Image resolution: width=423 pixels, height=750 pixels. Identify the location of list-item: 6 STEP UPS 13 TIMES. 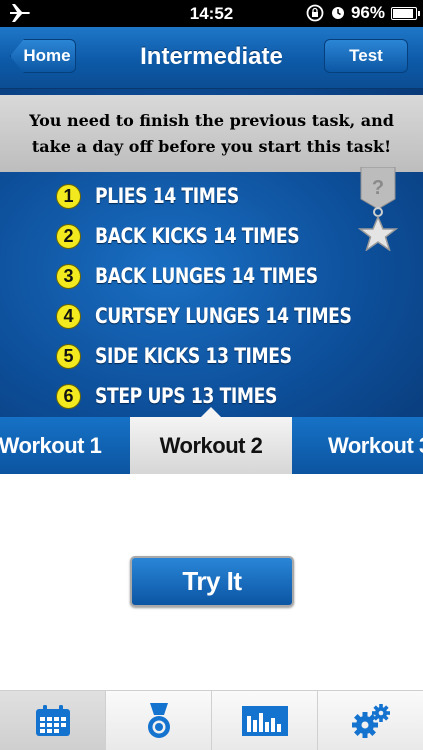
(232, 396).